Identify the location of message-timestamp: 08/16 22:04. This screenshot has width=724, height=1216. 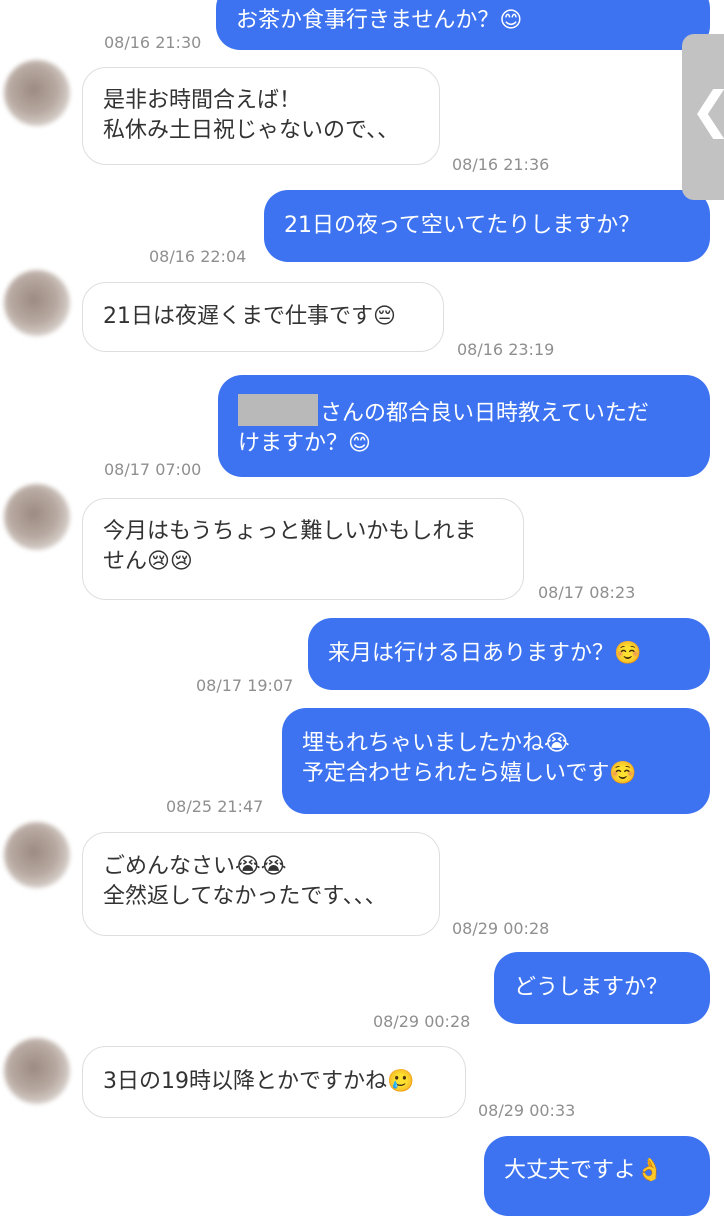
(198, 256).